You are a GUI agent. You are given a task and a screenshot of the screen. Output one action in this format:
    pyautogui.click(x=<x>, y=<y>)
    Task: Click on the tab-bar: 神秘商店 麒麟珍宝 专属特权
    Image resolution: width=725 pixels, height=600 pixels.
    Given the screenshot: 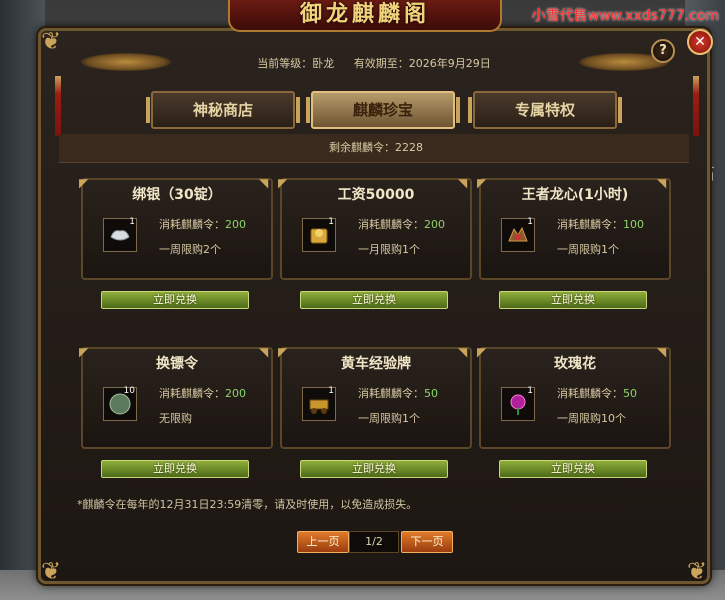 What is the action you would take?
    pyautogui.click(x=384, y=110)
    